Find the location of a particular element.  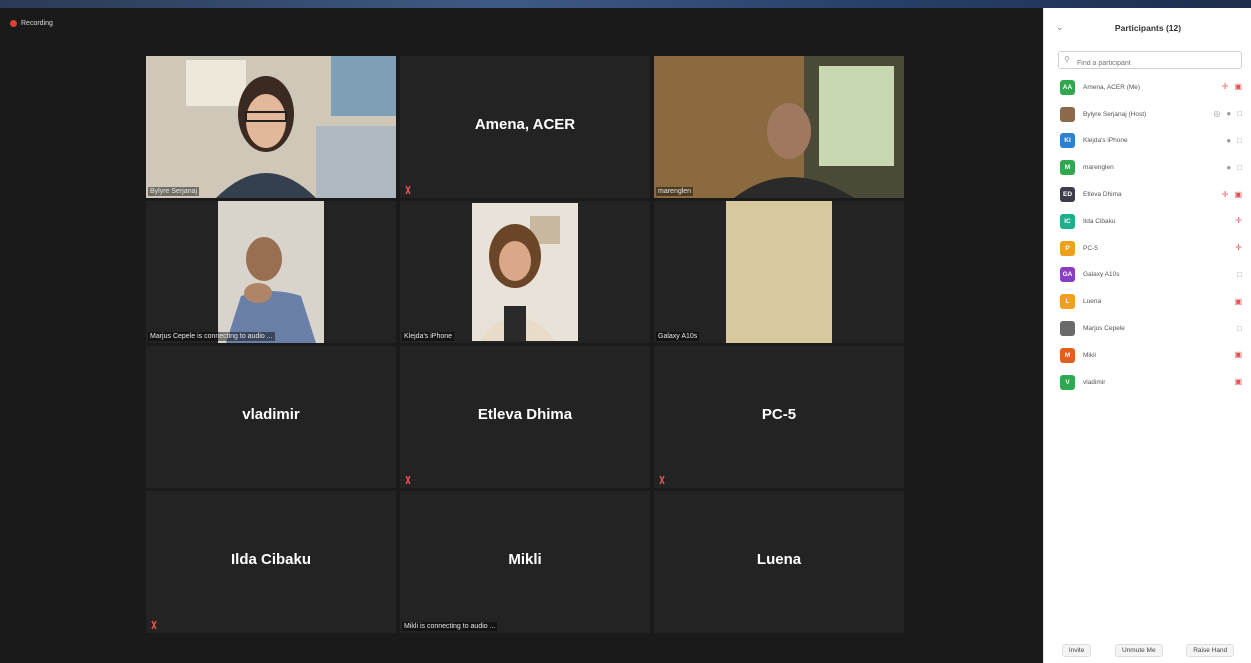

record-dot-icon is located at coordinates (13, 23).